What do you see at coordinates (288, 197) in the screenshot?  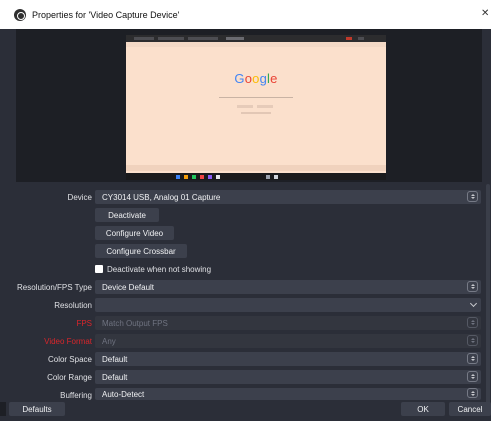 I see `device-select: CY3014 USB, Analog 01 Capture` at bounding box center [288, 197].